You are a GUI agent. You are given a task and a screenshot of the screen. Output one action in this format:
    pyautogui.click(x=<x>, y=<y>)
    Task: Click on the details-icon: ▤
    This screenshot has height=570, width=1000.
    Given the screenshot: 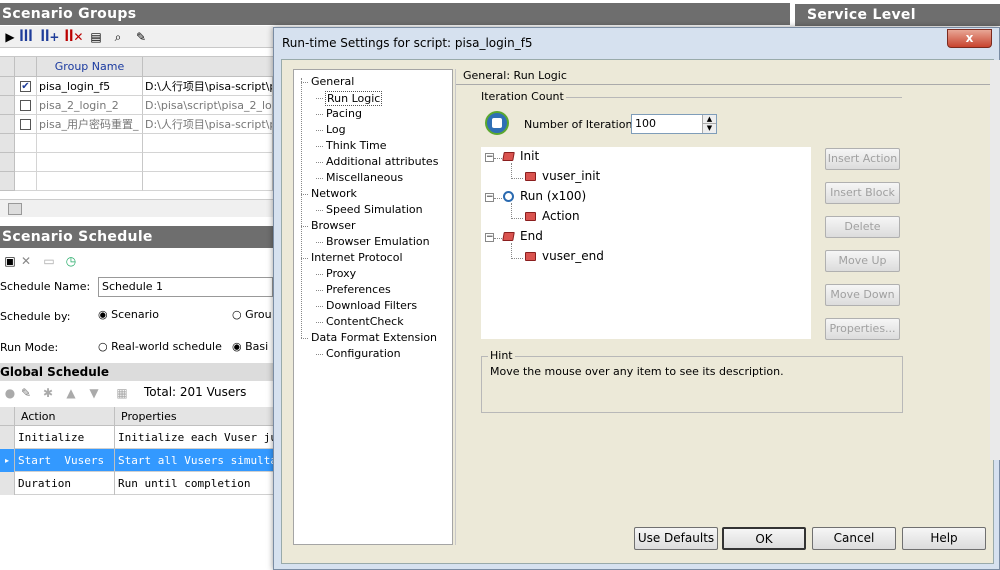 What is the action you would take?
    pyautogui.click(x=96, y=37)
    